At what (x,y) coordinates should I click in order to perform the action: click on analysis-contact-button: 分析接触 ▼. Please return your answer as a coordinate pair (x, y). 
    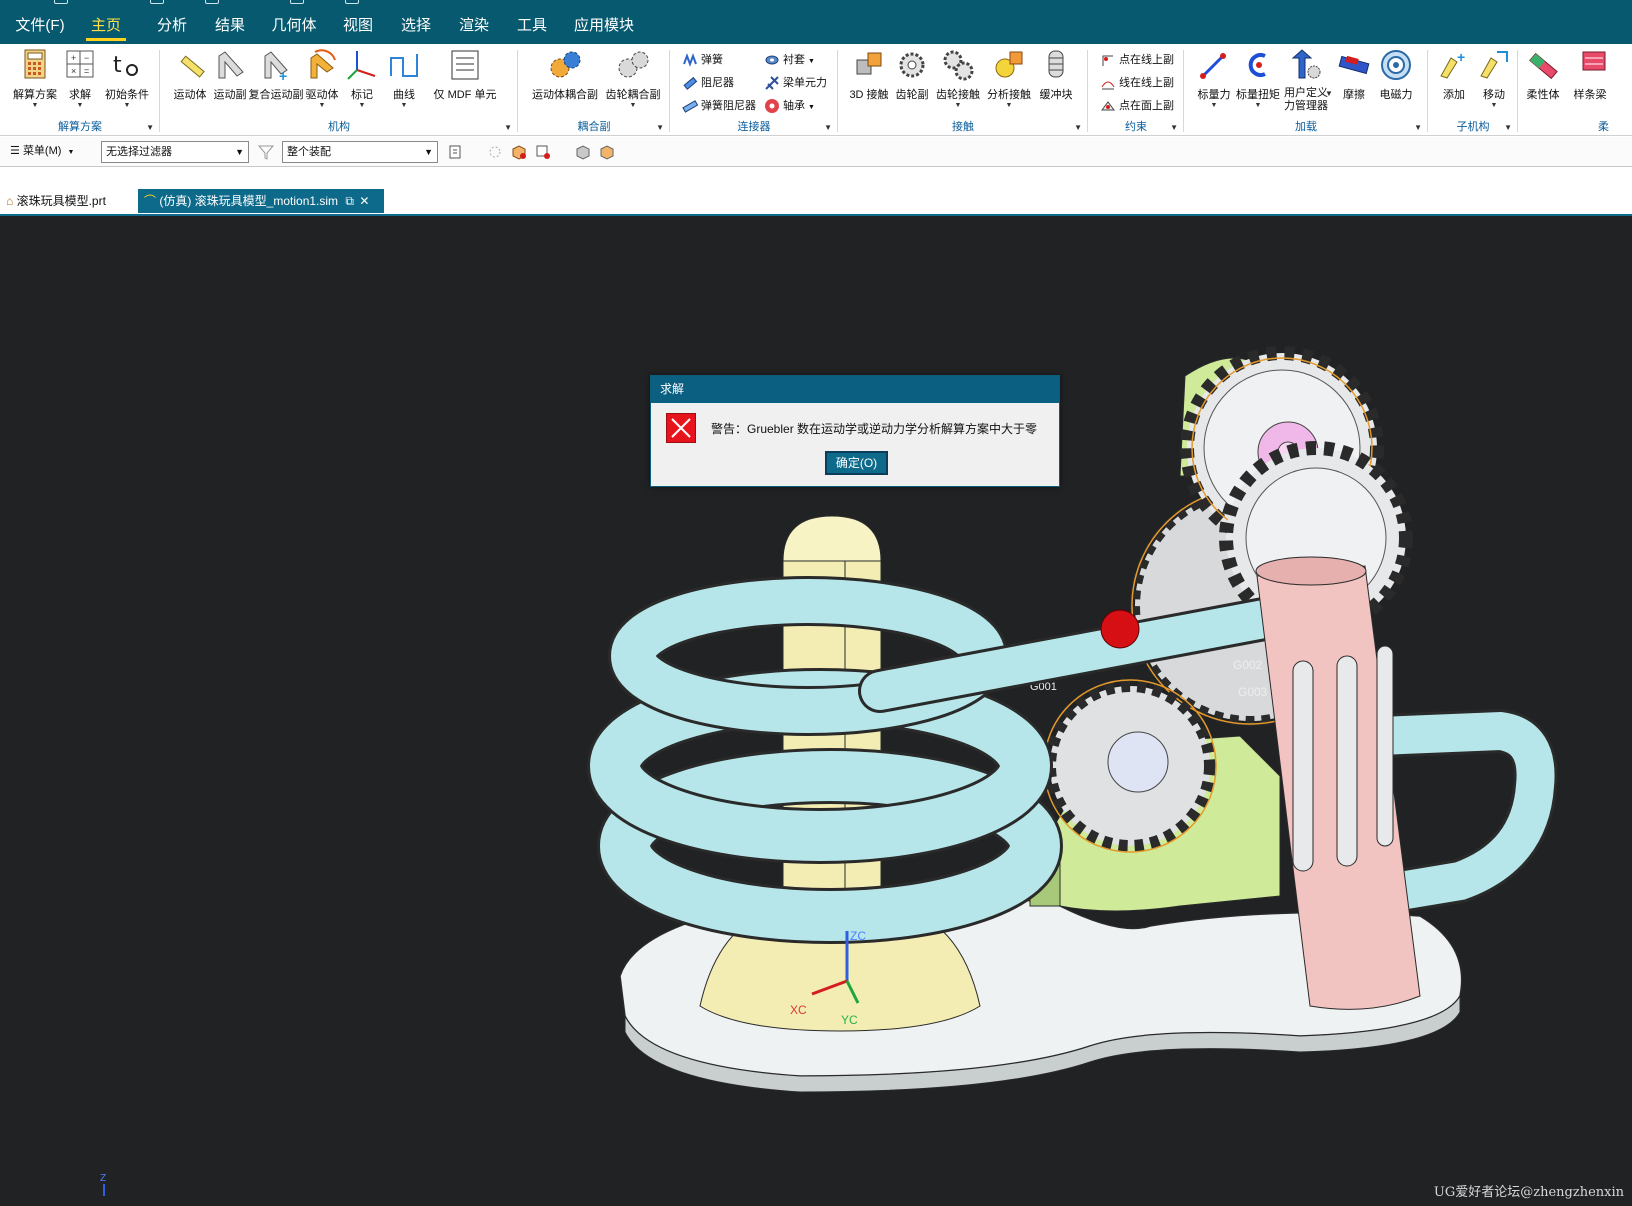
    Looking at the image, I should click on (1009, 79).